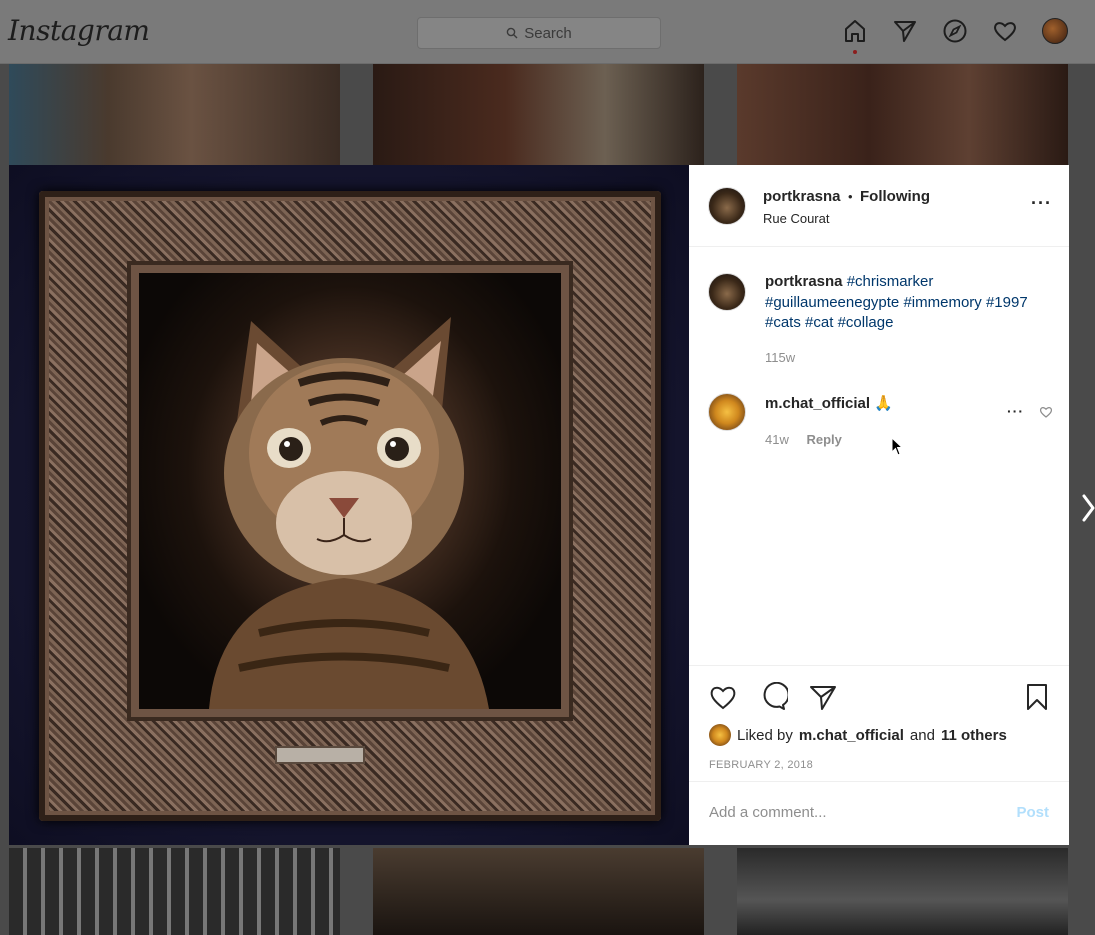  I want to click on comment-meta: 41w Reply, so click(803, 439).